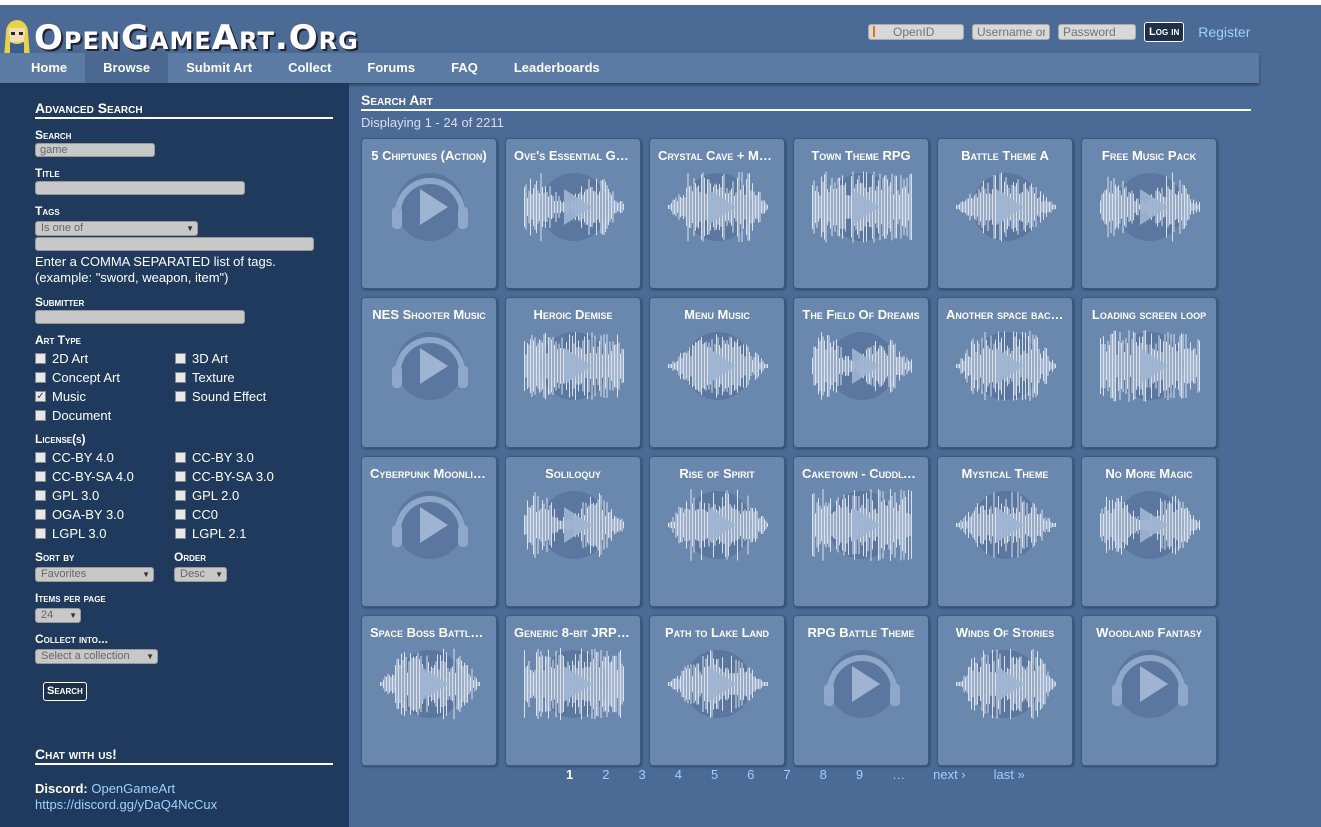 This screenshot has width=1321, height=827. What do you see at coordinates (949, 774) in the screenshot?
I see `pager-next: next ›` at bounding box center [949, 774].